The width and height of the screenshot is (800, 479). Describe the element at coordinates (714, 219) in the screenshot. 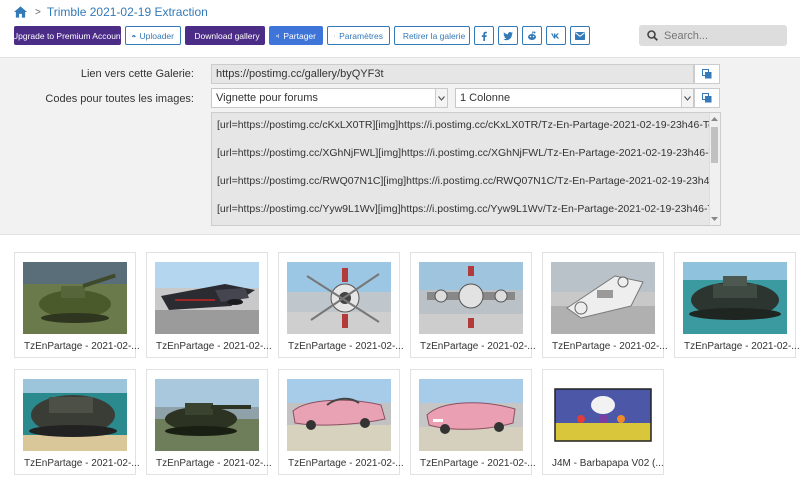

I see `scroll-down-arrow-icon` at that location.